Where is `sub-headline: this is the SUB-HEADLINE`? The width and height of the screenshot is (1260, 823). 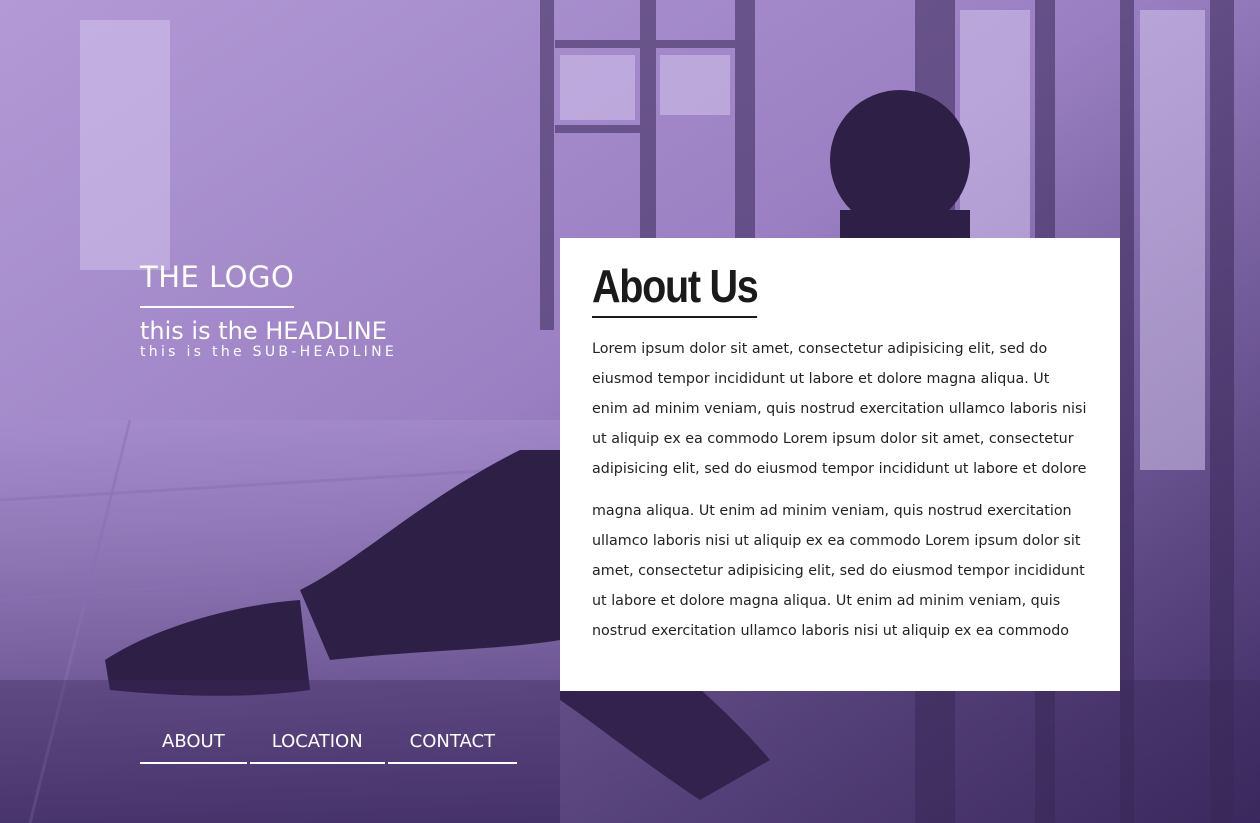
sub-headline: this is the SUB-HEADLINE is located at coordinates (269, 352).